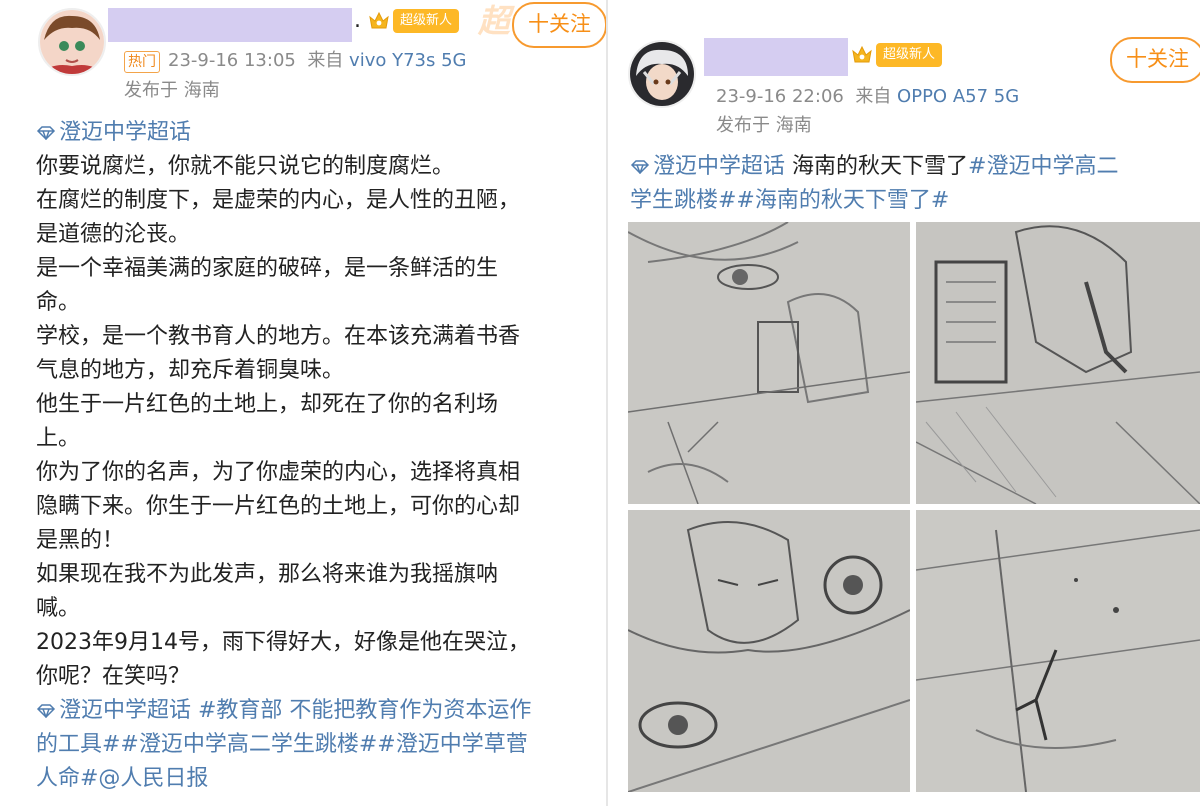 The width and height of the screenshot is (1200, 806). I want to click on hot-tag: 热门, so click(142, 62).